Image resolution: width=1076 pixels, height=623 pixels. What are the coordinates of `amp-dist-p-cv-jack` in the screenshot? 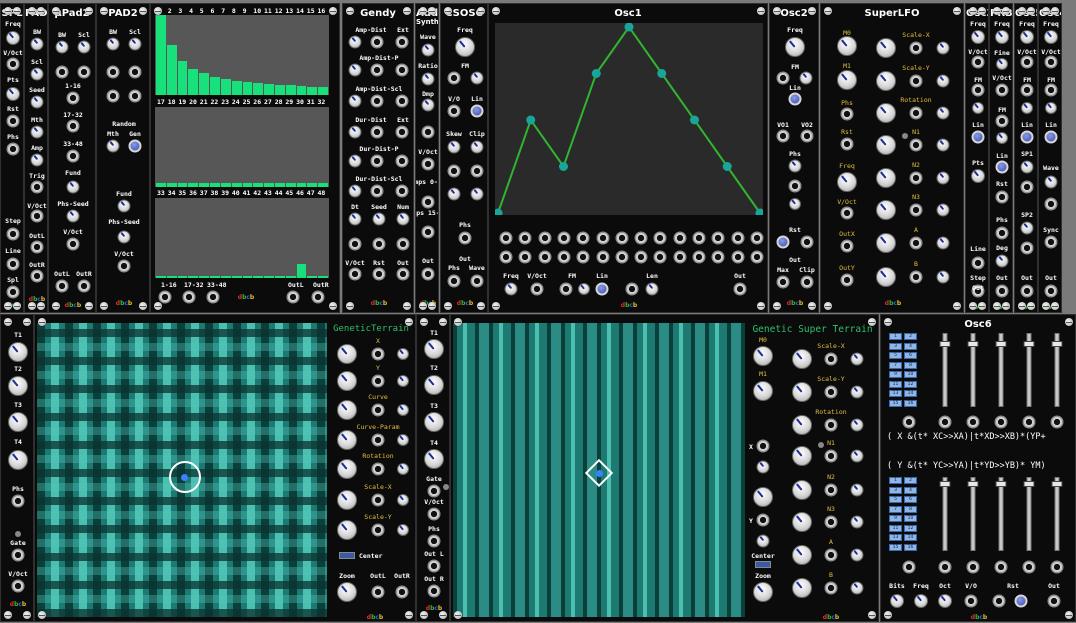 It's located at (377, 70).